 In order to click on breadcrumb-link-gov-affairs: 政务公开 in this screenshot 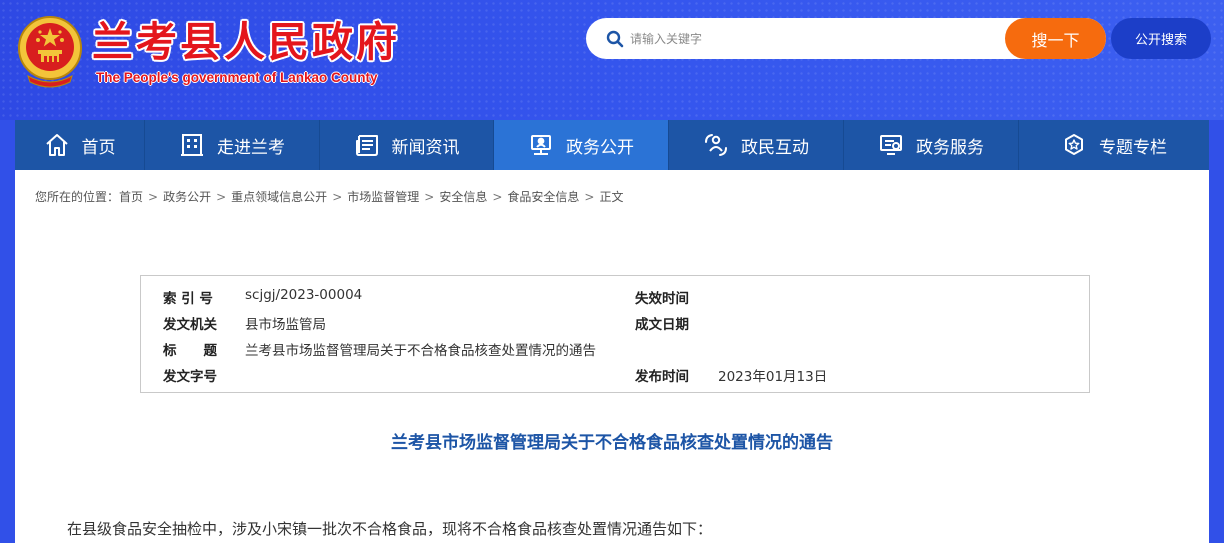, I will do `click(187, 196)`.